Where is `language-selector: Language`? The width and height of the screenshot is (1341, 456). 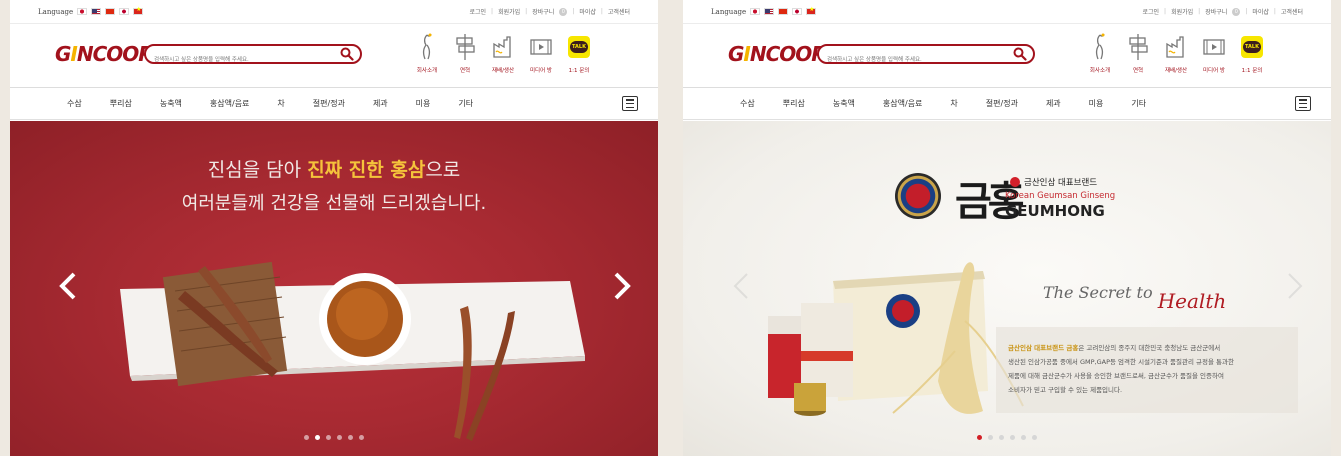
language-selector: Language is located at coordinates (764, 11).